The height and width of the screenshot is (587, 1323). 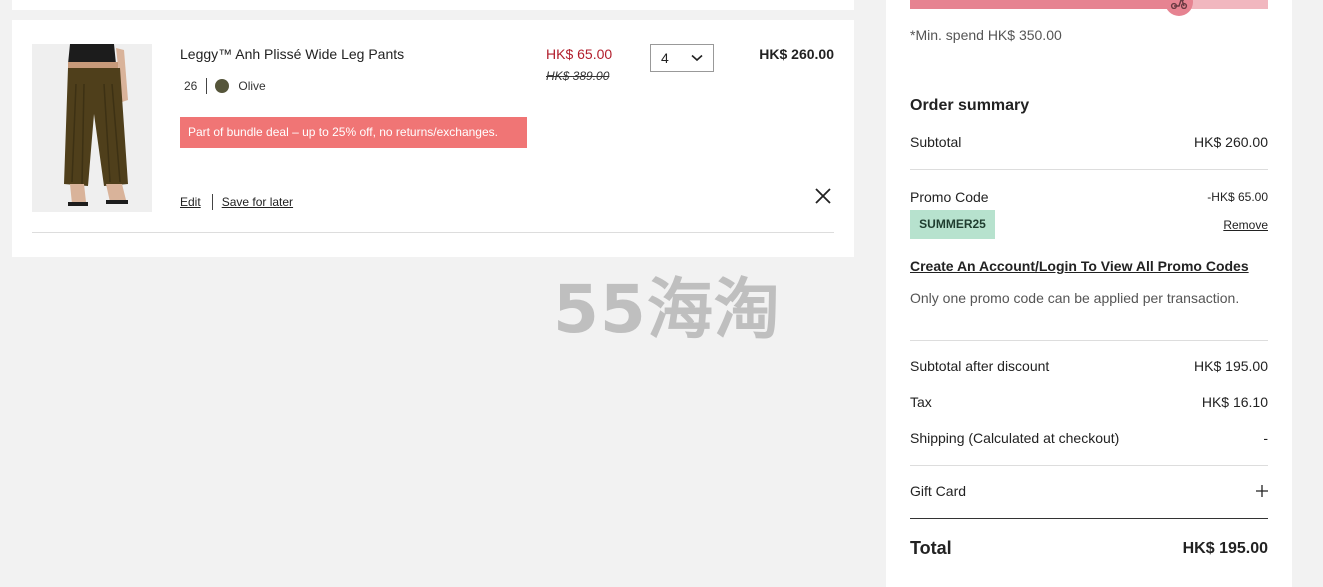 I want to click on sale-price: HK$ 65.00, so click(x=579, y=54).